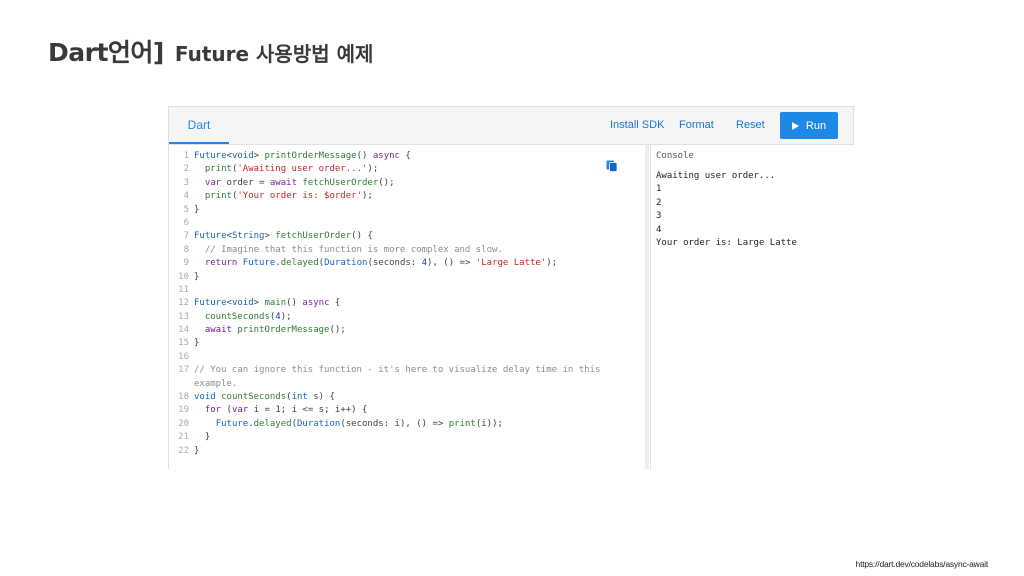  What do you see at coordinates (183, 289) in the screenshot?
I see `line-number: 11` at bounding box center [183, 289].